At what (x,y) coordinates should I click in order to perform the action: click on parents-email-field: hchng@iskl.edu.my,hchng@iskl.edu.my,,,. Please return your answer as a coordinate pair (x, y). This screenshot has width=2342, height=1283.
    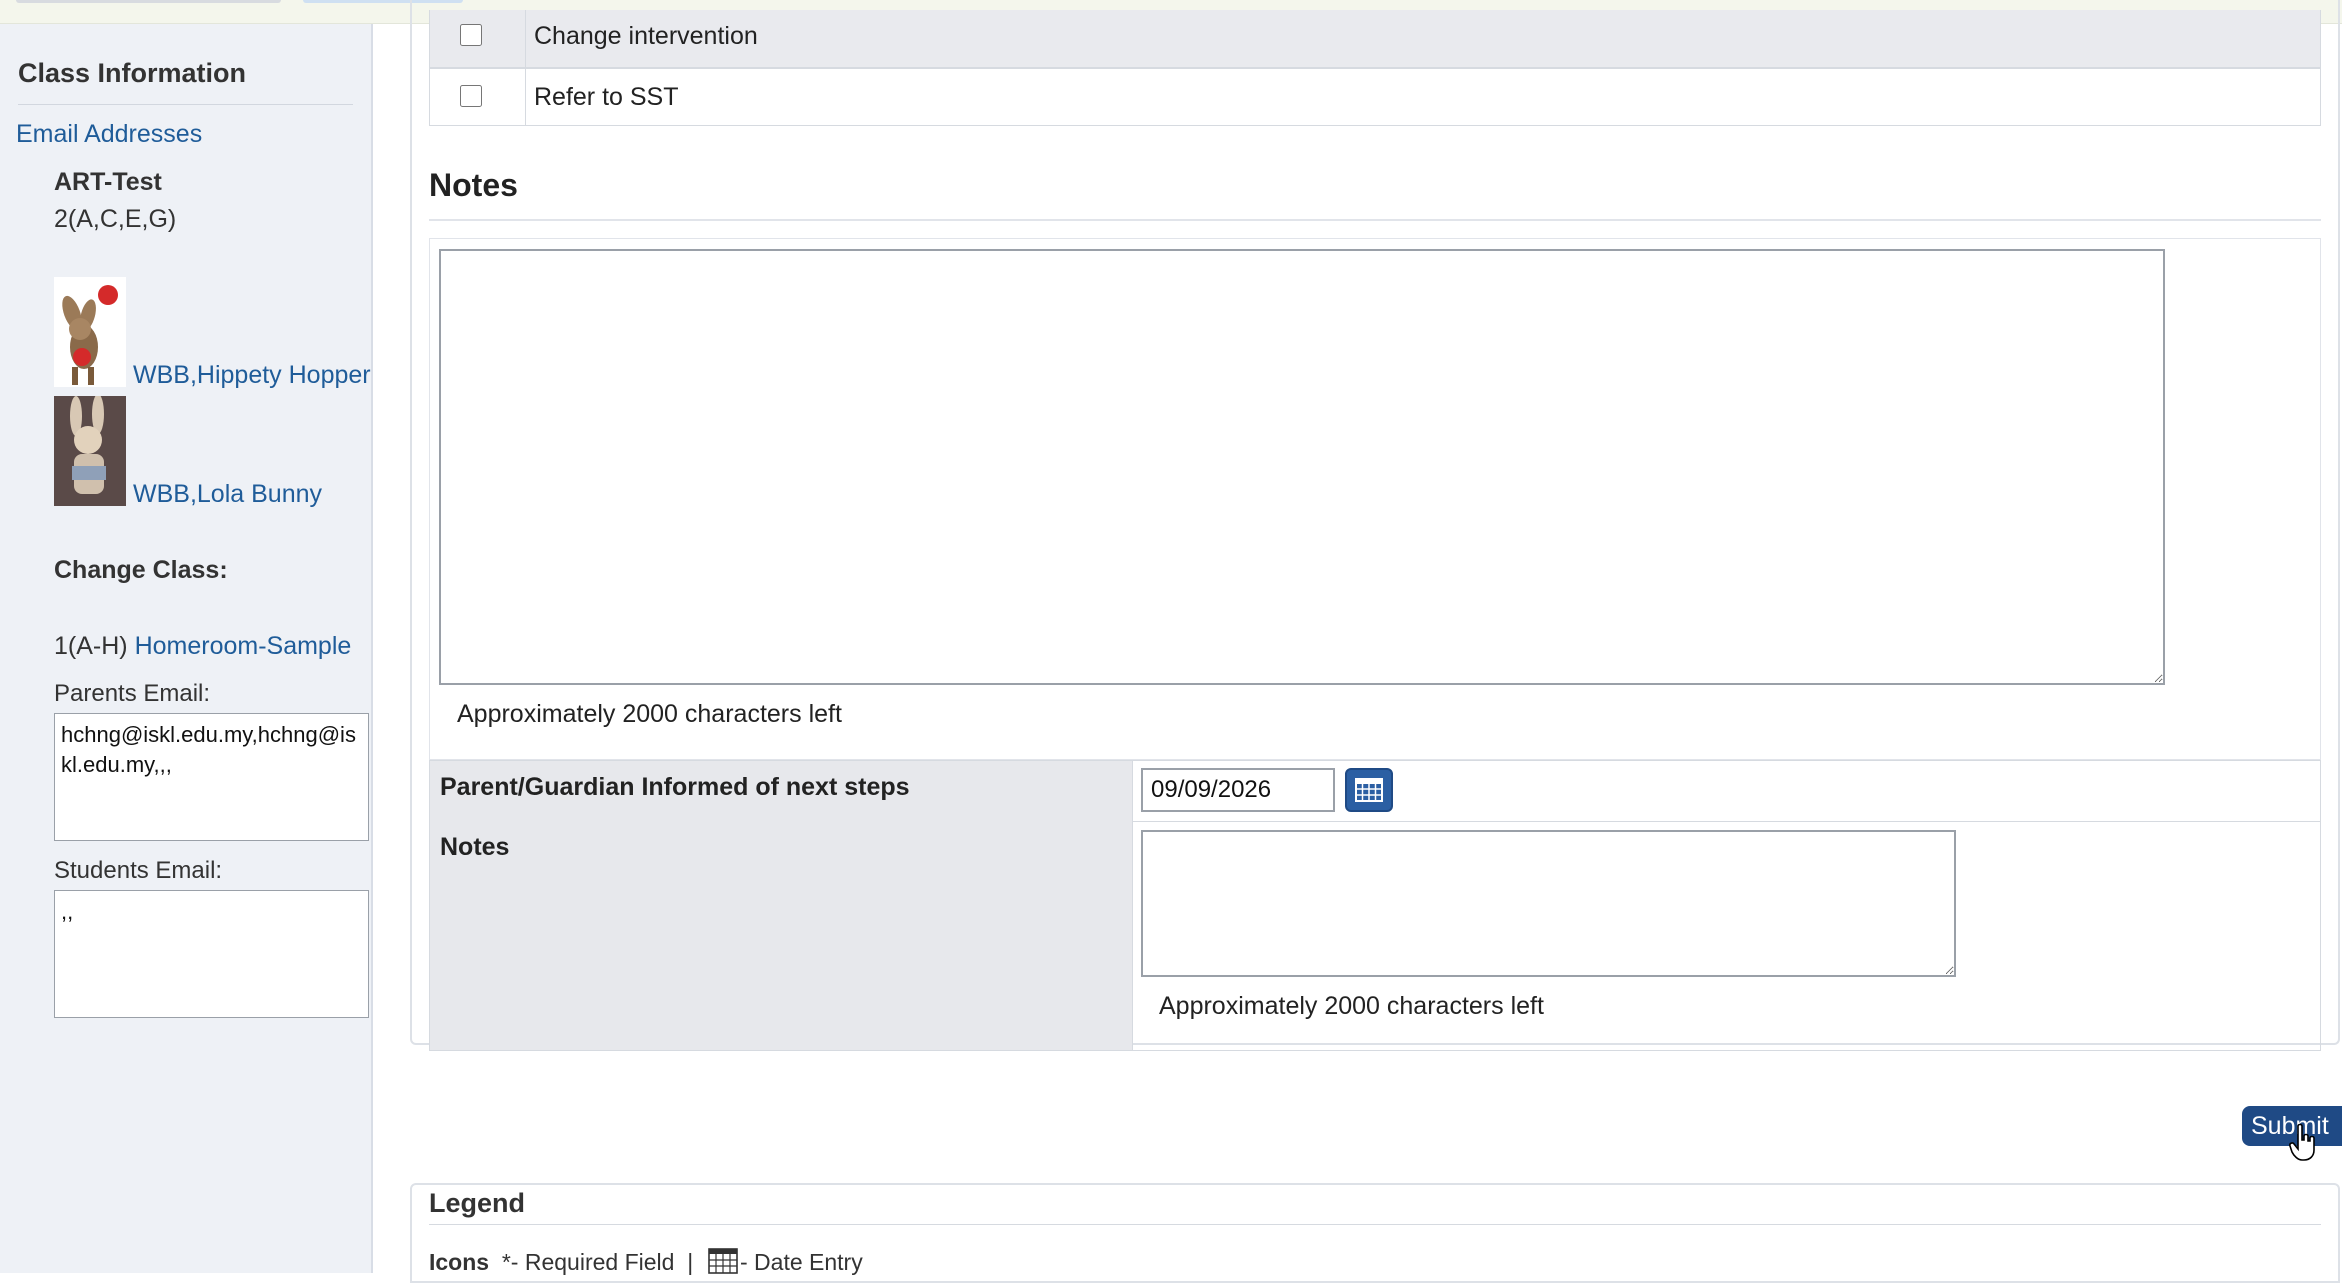
    Looking at the image, I should click on (211, 777).